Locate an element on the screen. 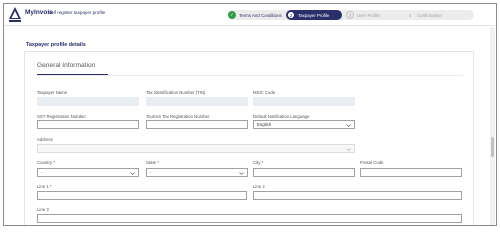 The height and width of the screenshot is (240, 500). tourism-tax-label: Tourism Tax Registration Number is located at coordinates (178, 116).